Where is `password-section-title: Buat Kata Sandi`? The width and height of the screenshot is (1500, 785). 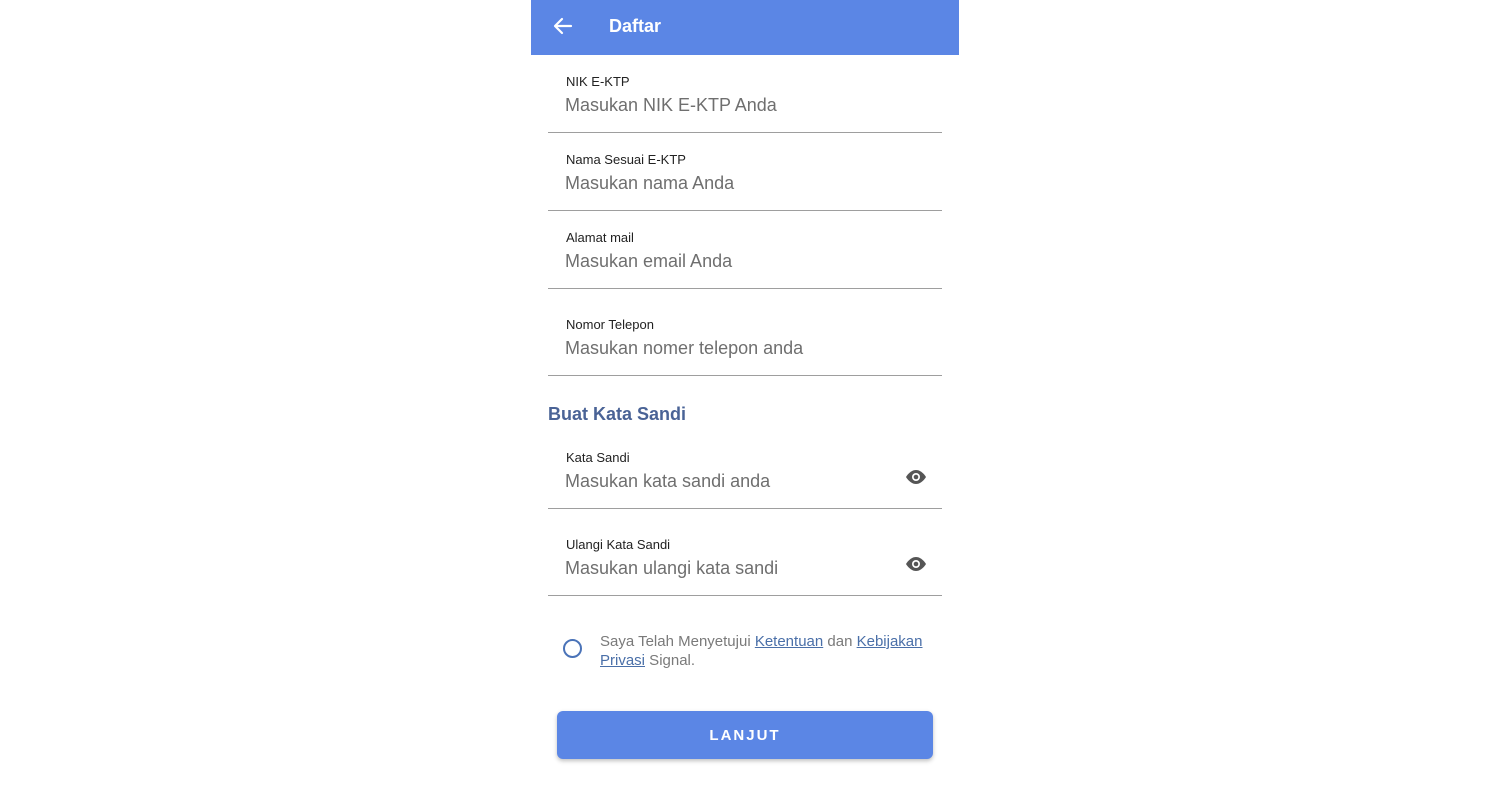
password-section-title: Buat Kata Sandi is located at coordinates (617, 414).